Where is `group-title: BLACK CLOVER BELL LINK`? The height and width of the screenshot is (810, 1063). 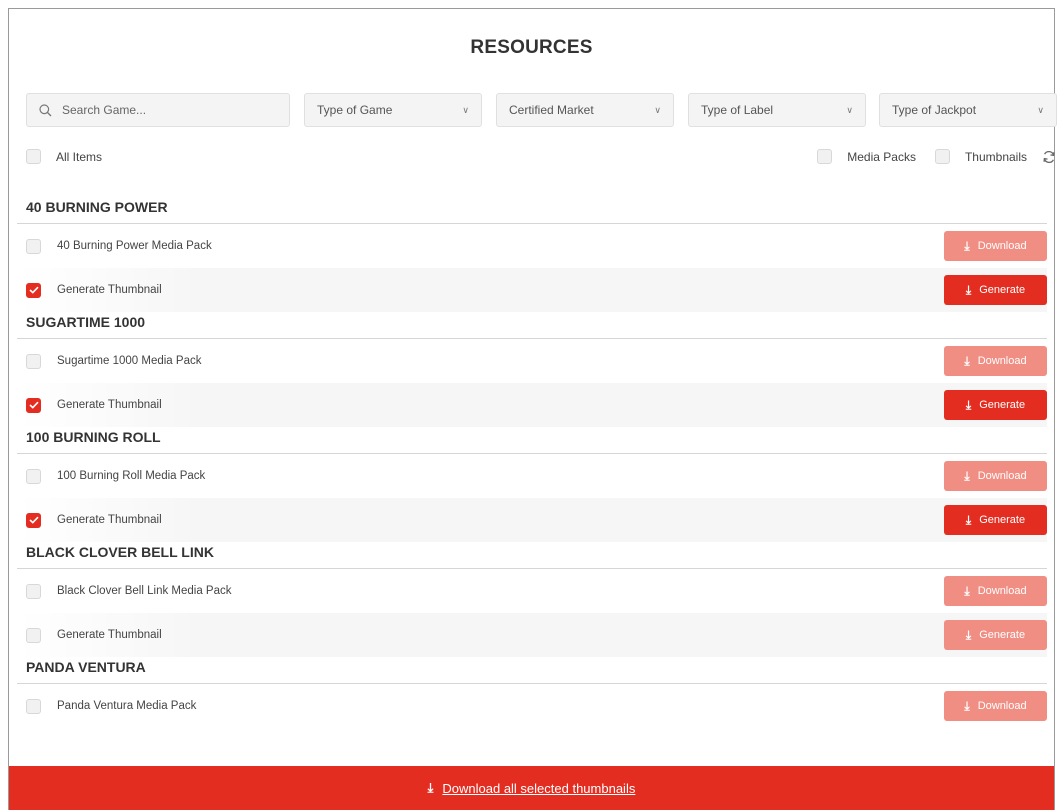
group-title: BLACK CLOVER BELL LINK is located at coordinates (532, 555).